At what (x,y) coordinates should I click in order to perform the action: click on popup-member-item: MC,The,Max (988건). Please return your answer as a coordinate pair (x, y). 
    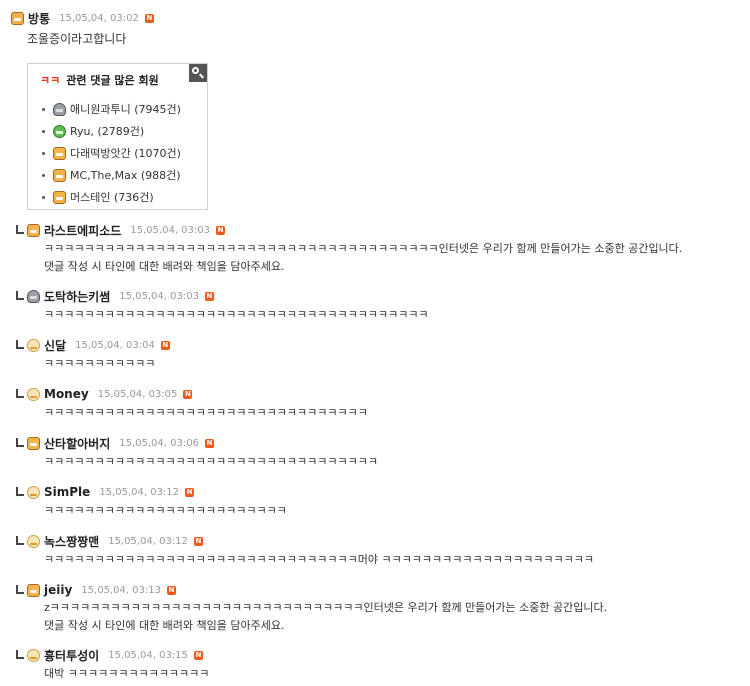
    Looking at the image, I should click on (111, 175).